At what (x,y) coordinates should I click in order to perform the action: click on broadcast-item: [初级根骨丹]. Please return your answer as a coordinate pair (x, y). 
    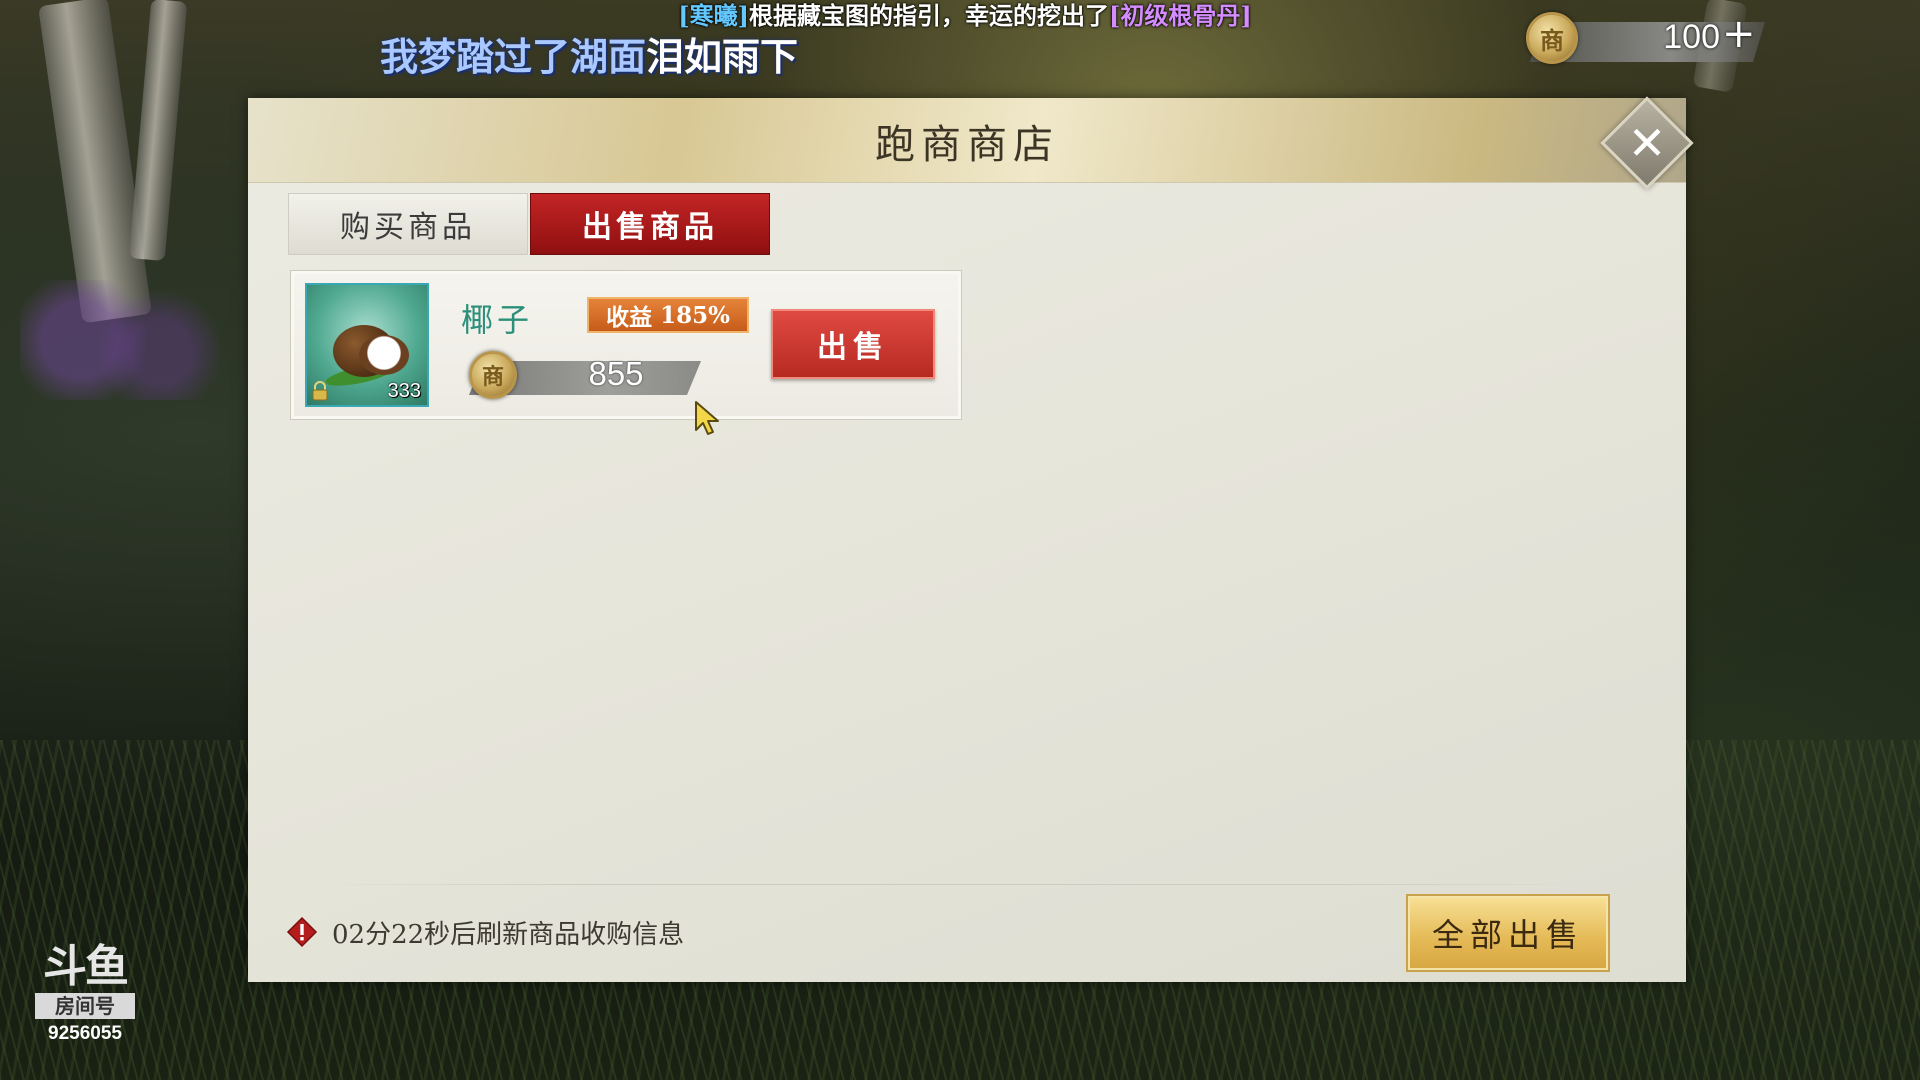
    Looking at the image, I should click on (1180, 15).